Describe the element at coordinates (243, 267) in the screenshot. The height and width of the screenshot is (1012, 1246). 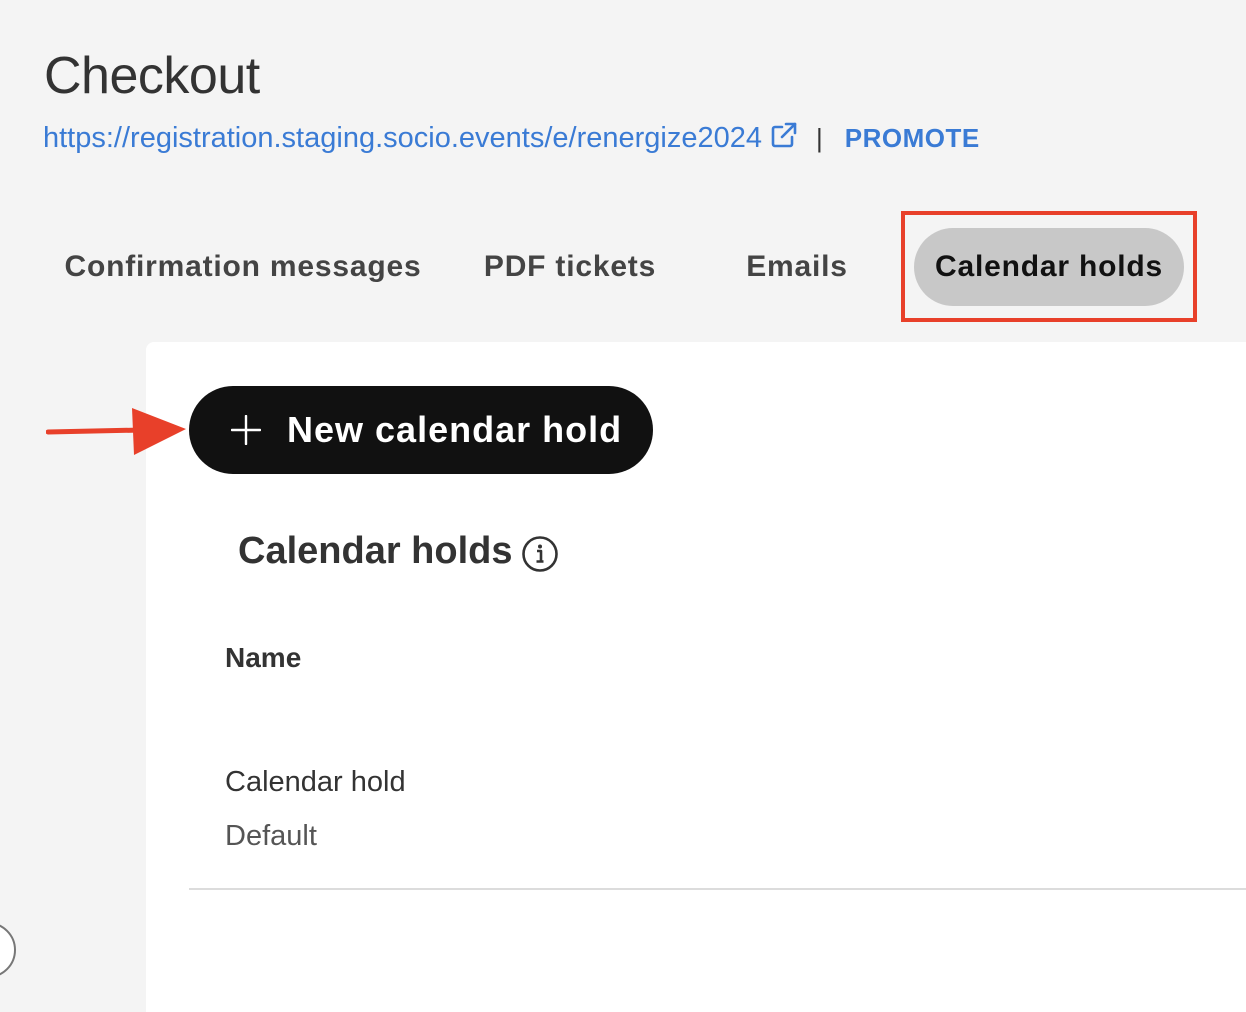
I see `tab-confirmation-messages: Confirmation messages` at that location.